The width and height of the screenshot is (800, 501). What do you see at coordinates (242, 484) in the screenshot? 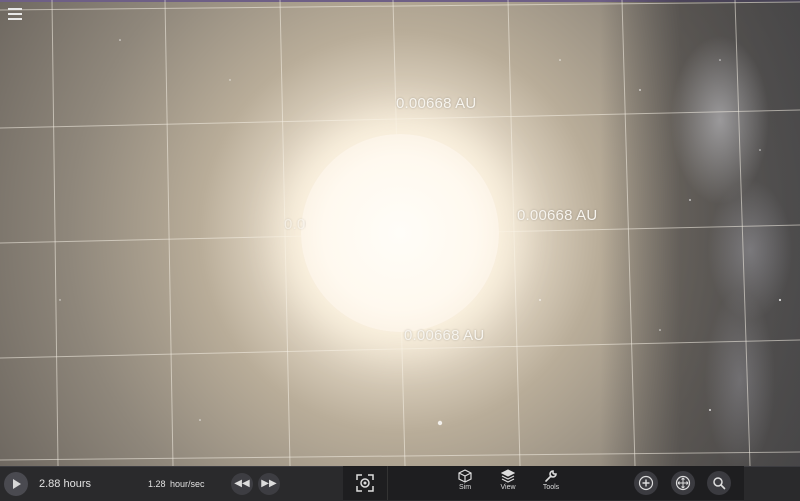
I see `rewind-icon: ◀◀` at bounding box center [242, 484].